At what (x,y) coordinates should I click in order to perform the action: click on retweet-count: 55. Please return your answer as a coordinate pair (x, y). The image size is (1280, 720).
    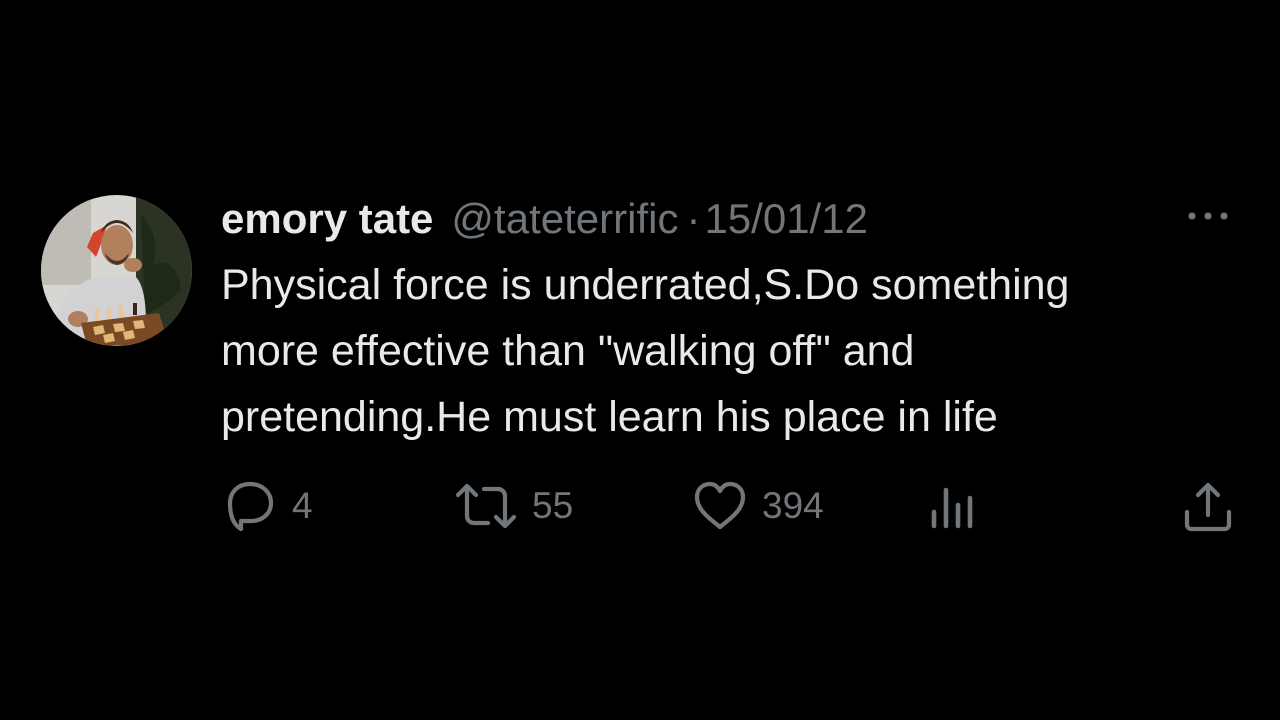
    Looking at the image, I should click on (553, 505).